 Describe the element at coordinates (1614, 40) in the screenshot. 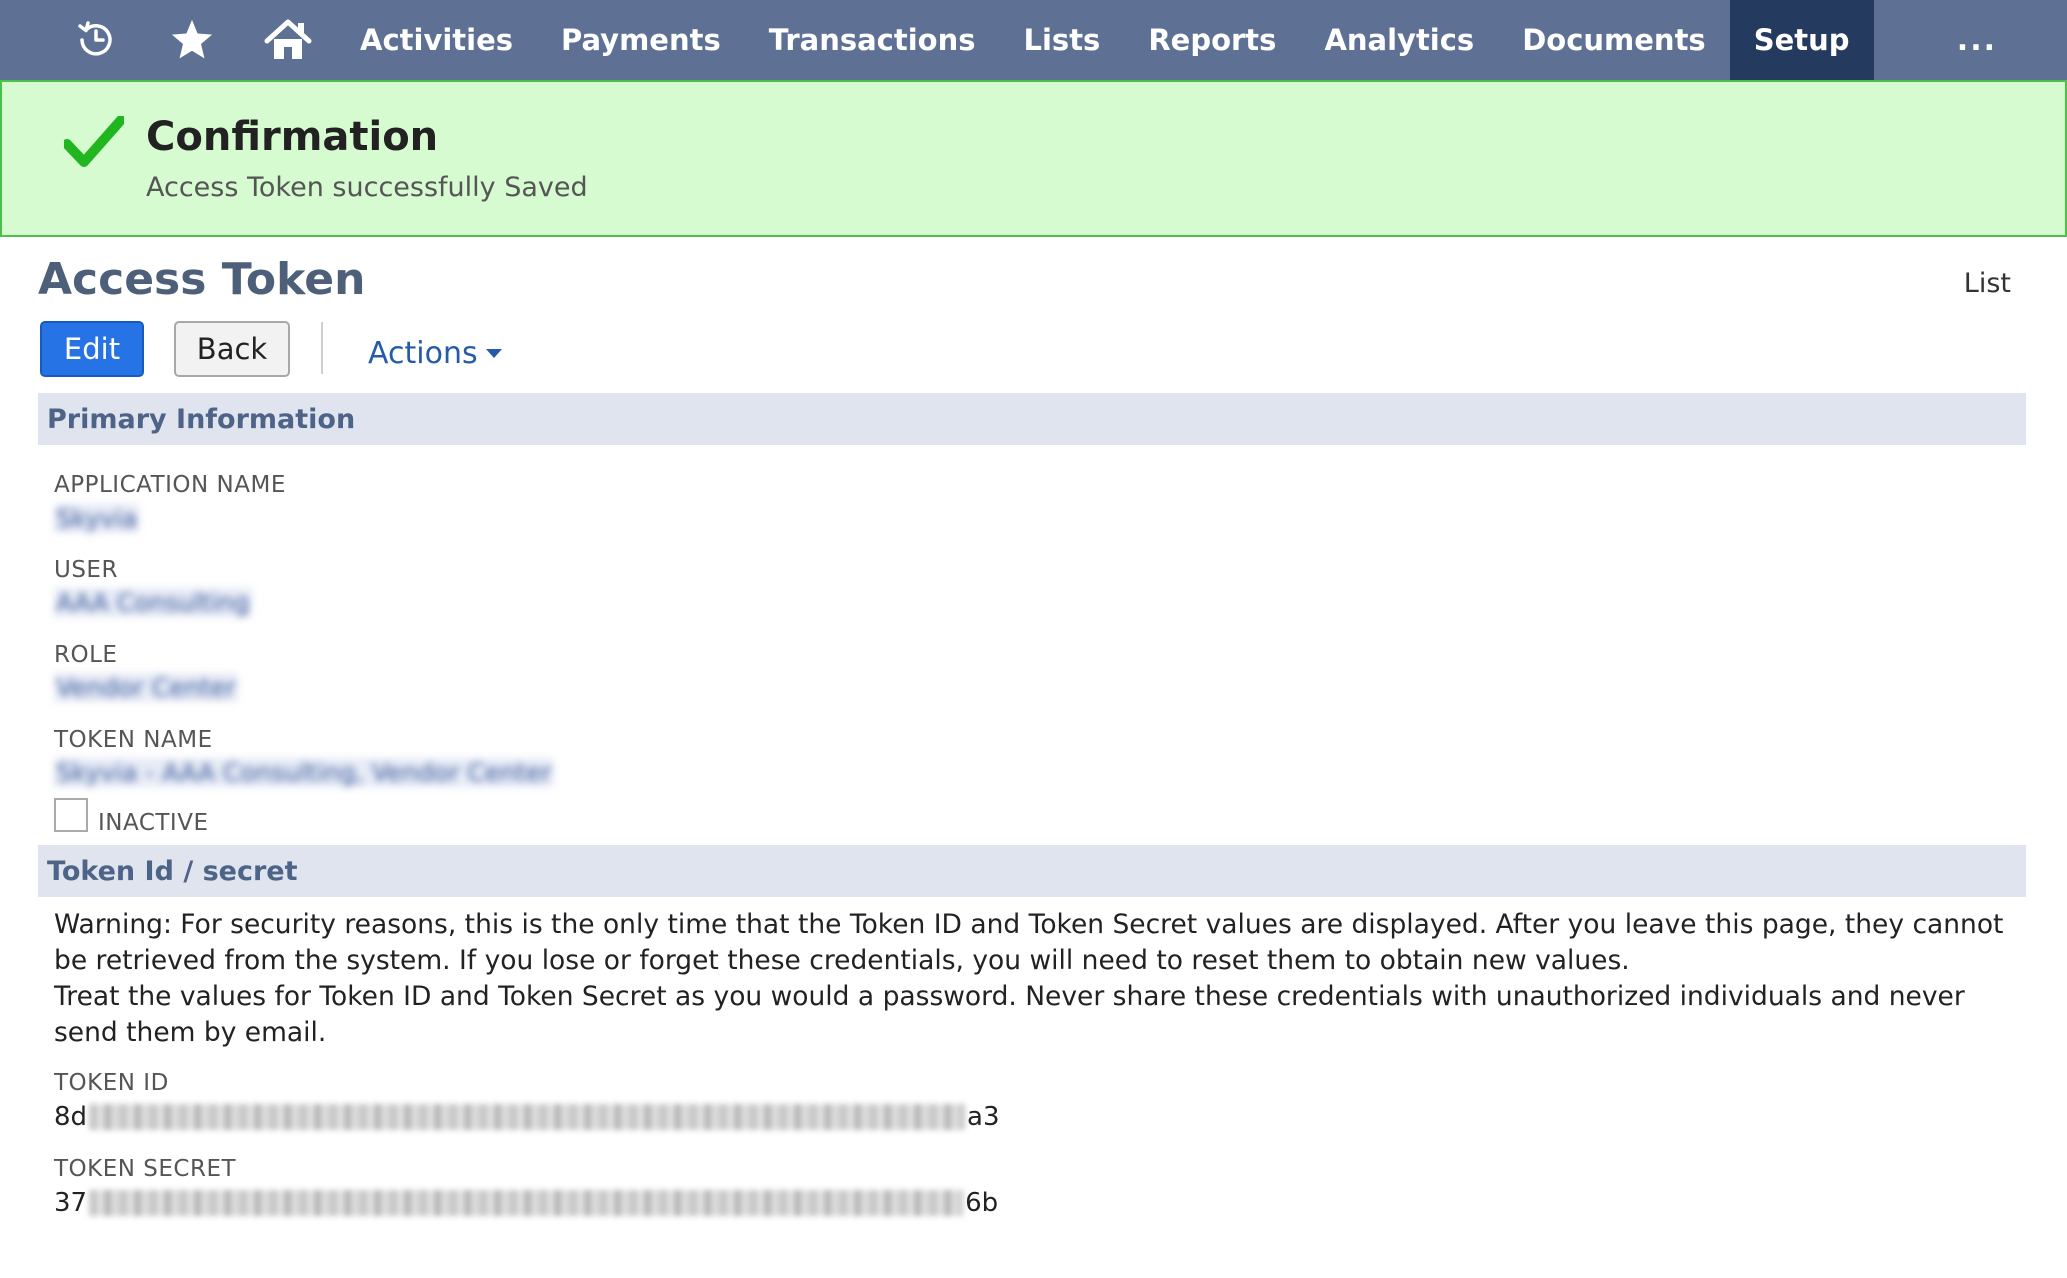

I see `nav-item-documents: Documents` at that location.